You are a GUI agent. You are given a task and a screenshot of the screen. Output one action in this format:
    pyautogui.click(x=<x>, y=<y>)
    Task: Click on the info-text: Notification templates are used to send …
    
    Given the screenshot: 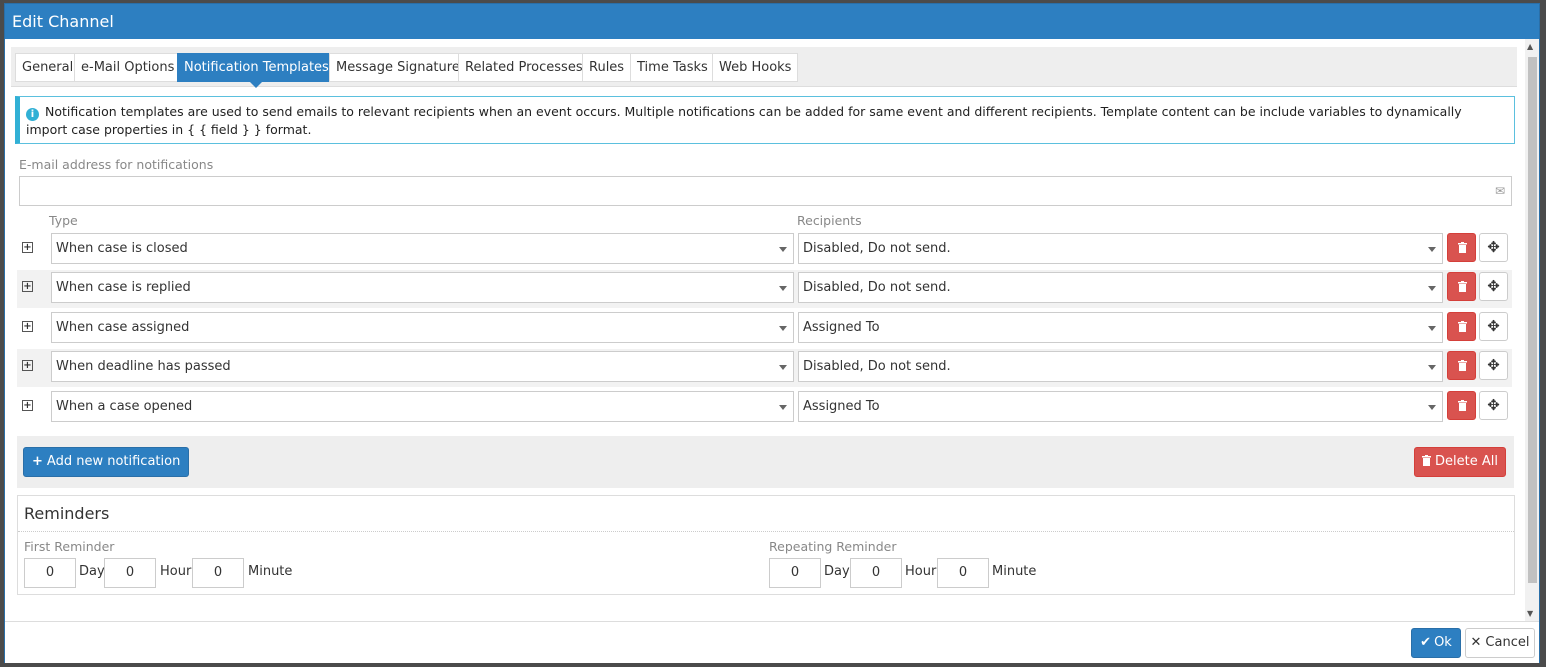 What is the action you would take?
    pyautogui.click(x=744, y=120)
    